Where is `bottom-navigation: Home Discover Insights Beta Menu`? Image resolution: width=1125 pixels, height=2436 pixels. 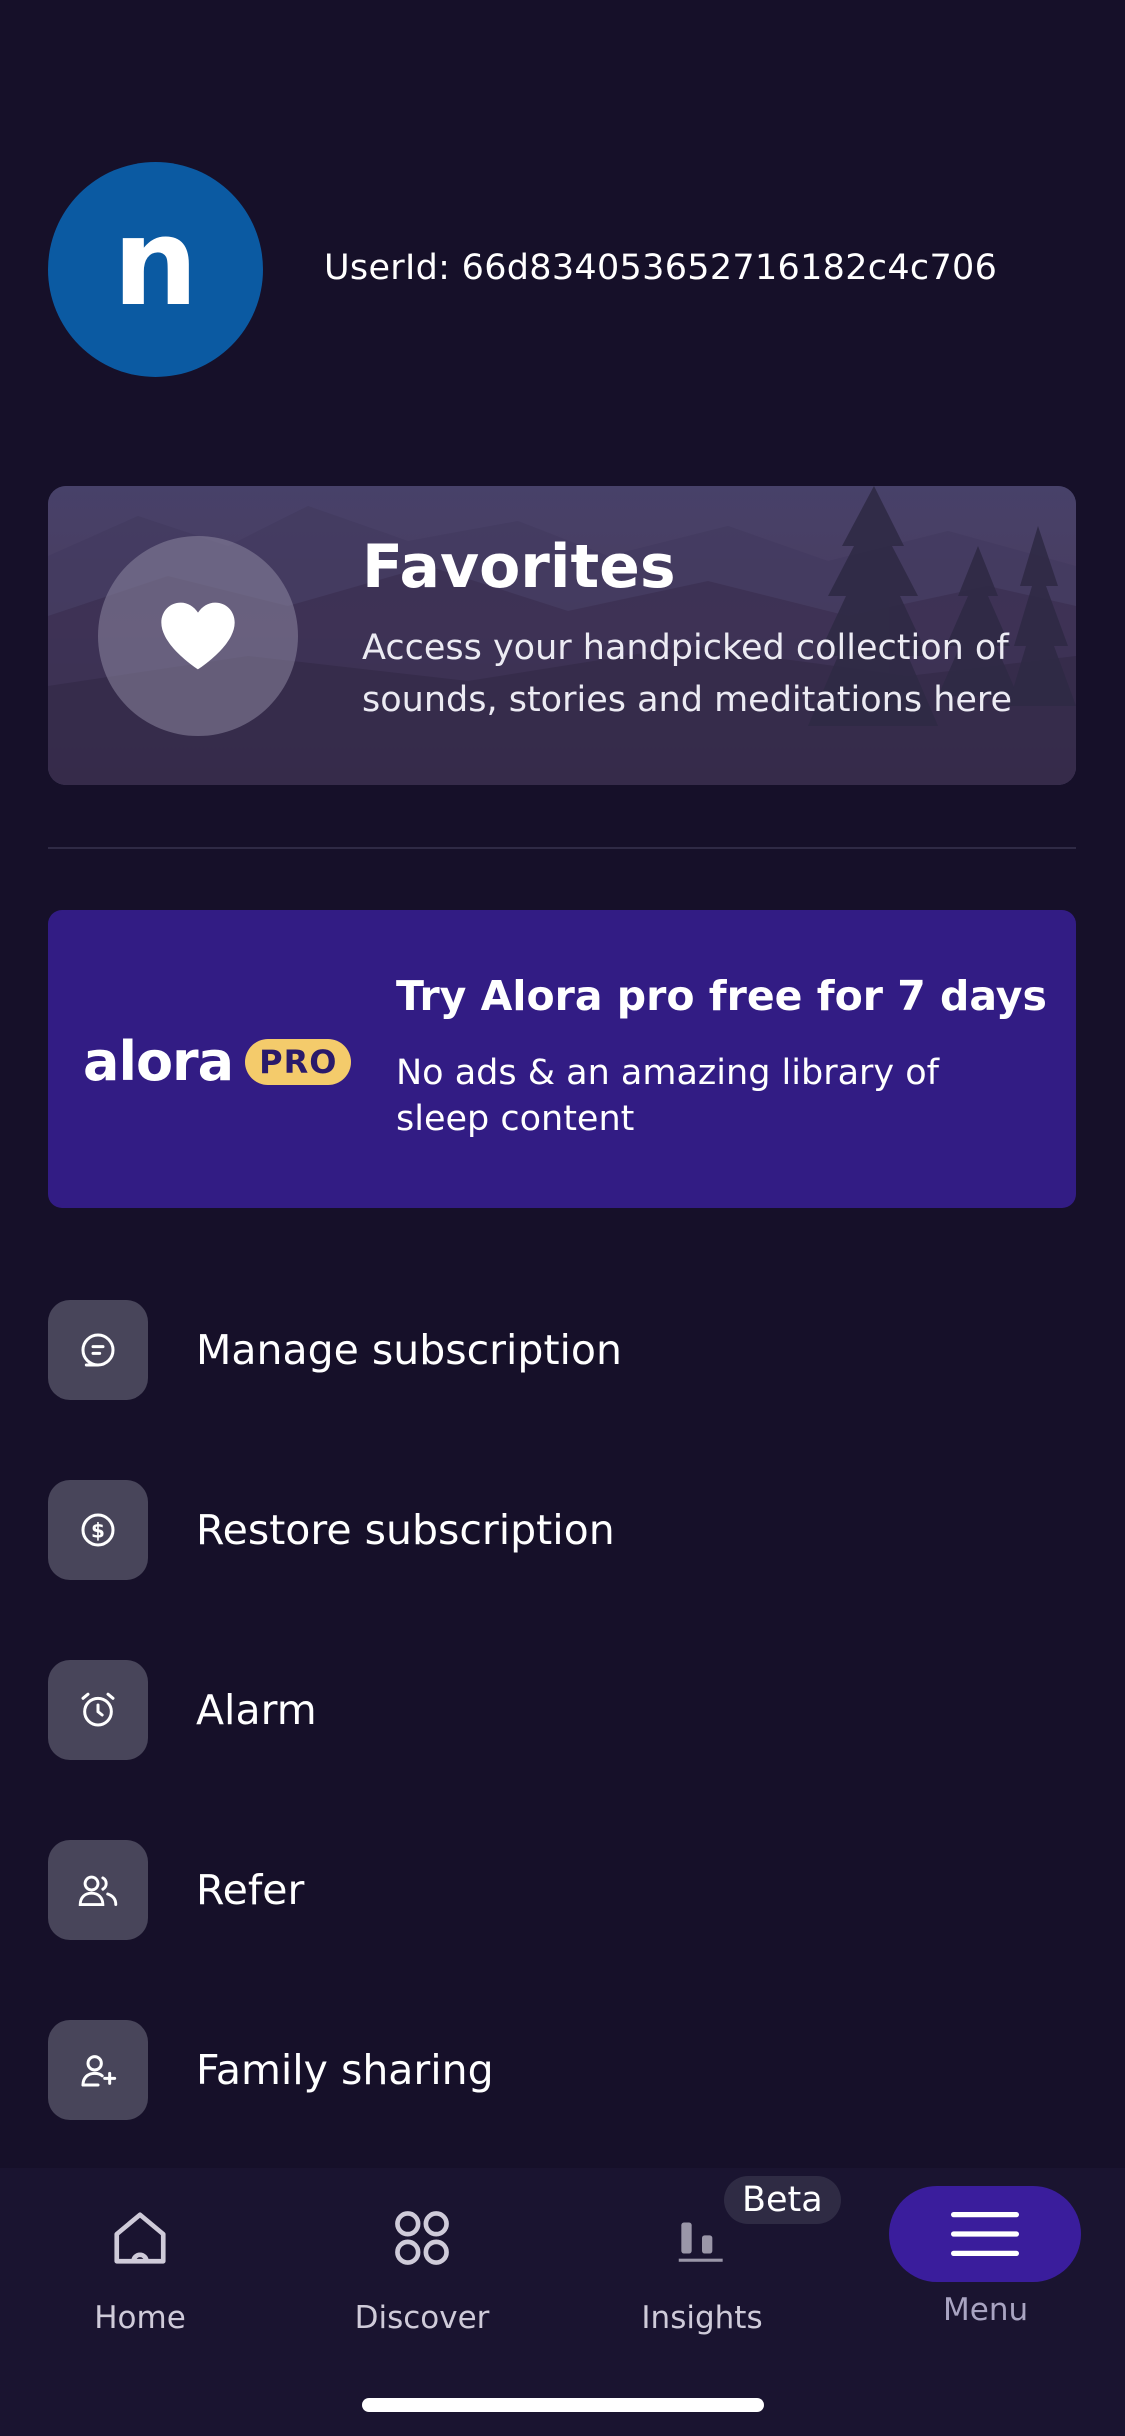
bottom-navigation: Home Discover Insights Beta Menu is located at coordinates (562, 2302).